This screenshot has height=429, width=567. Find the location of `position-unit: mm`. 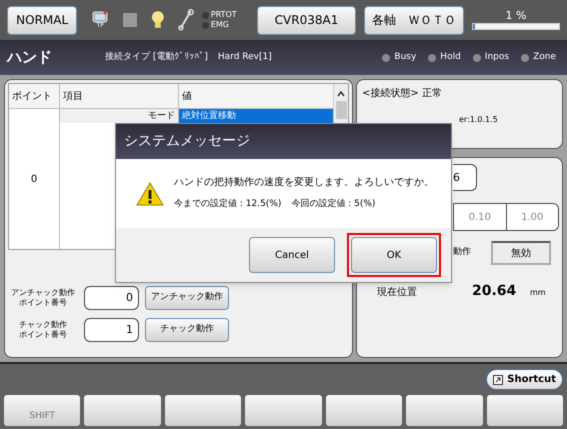

position-unit: mm is located at coordinates (538, 293).